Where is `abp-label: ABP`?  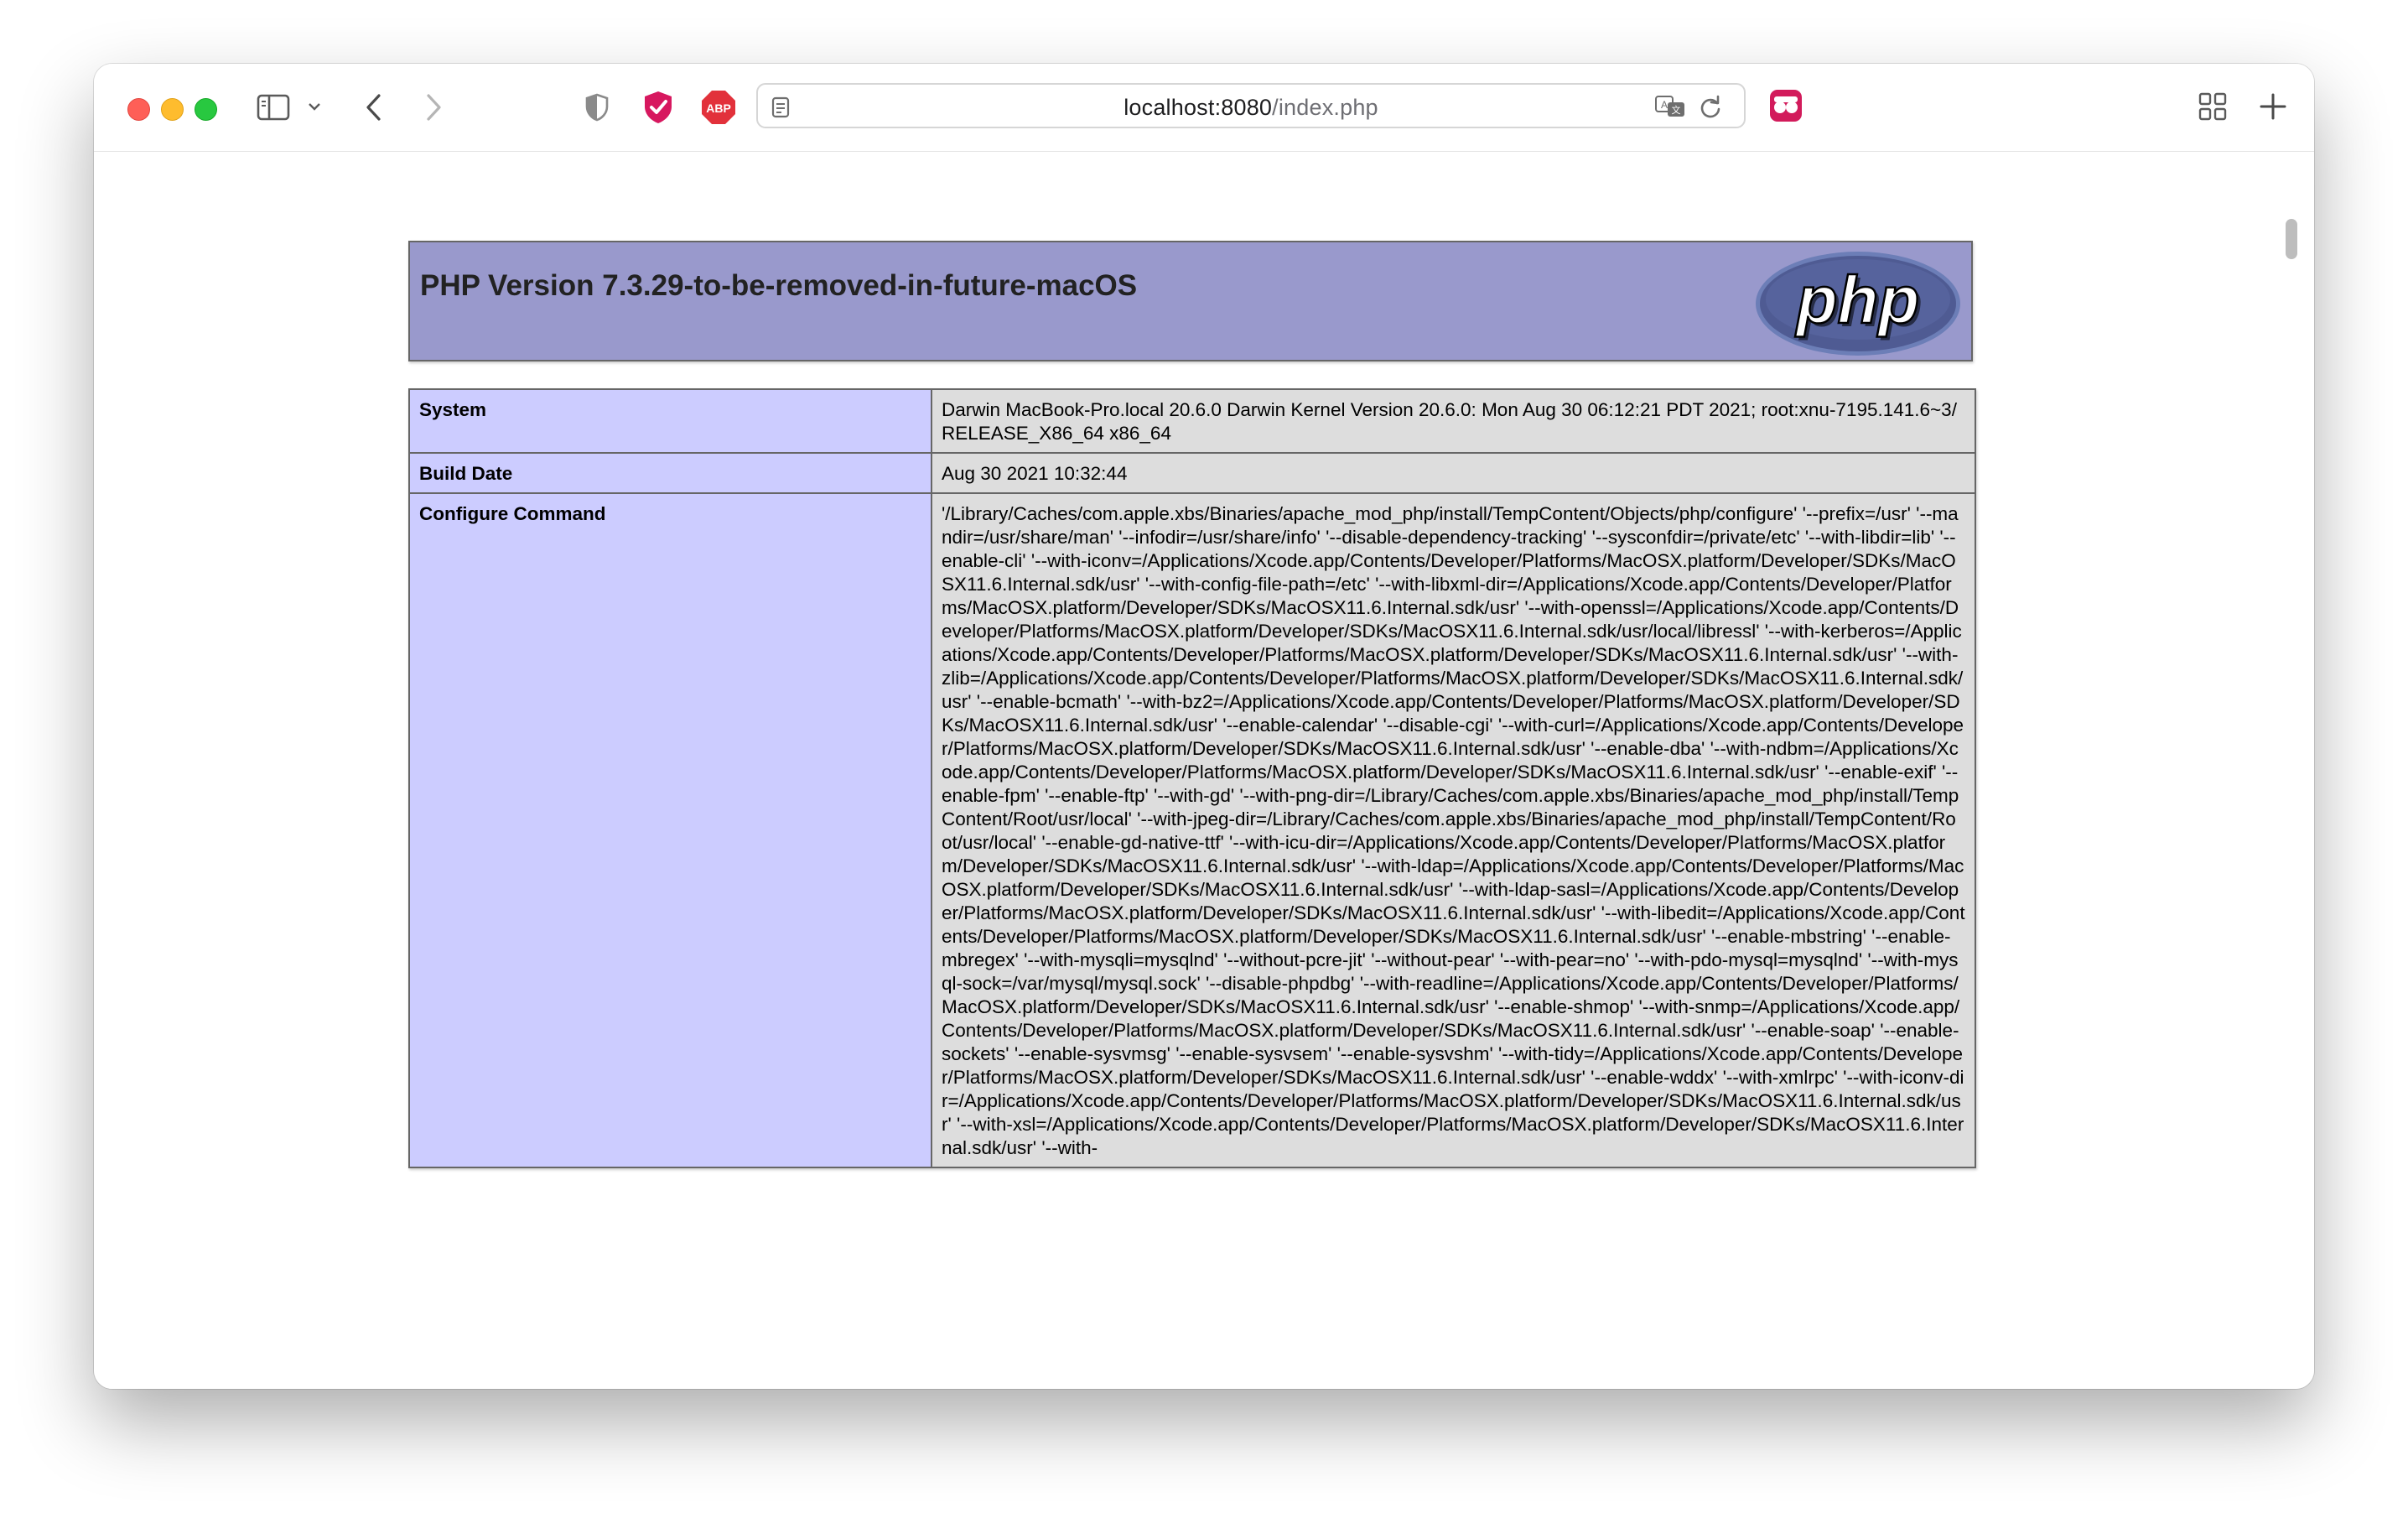 abp-label: ABP is located at coordinates (718, 108).